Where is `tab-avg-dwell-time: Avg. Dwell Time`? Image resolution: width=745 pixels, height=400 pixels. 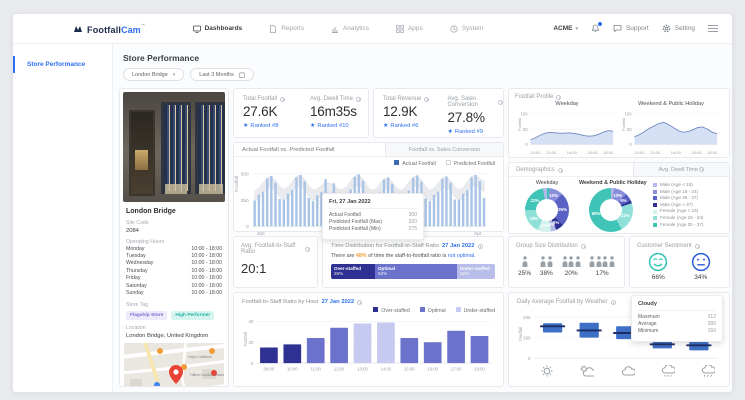 tab-avg-dwell-time: Avg. Dwell Time is located at coordinates (681, 170).